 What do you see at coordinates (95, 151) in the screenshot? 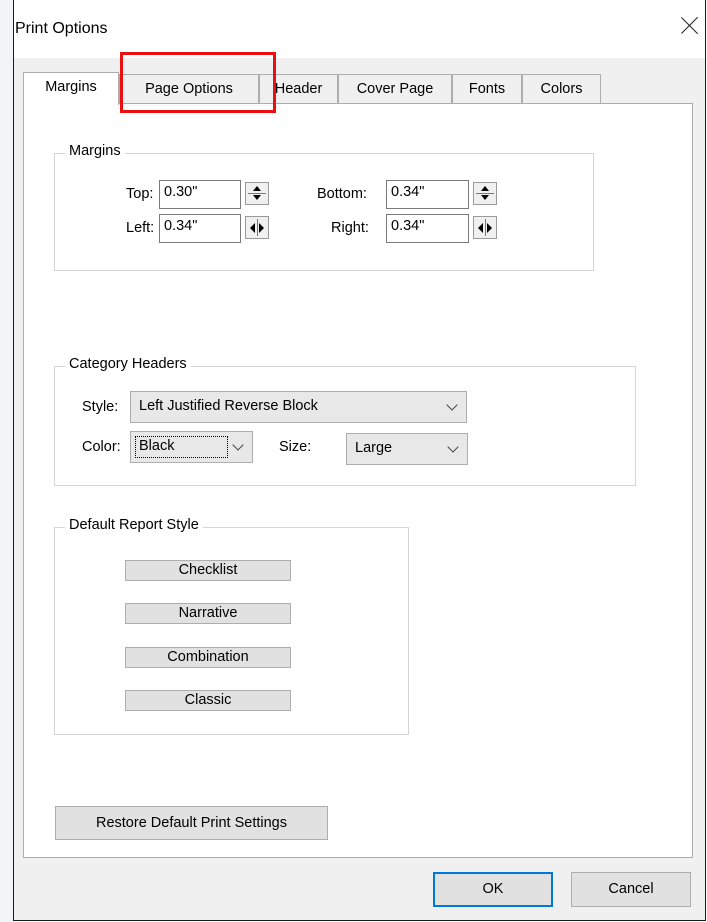
I see `margins-group-label: Margins` at bounding box center [95, 151].